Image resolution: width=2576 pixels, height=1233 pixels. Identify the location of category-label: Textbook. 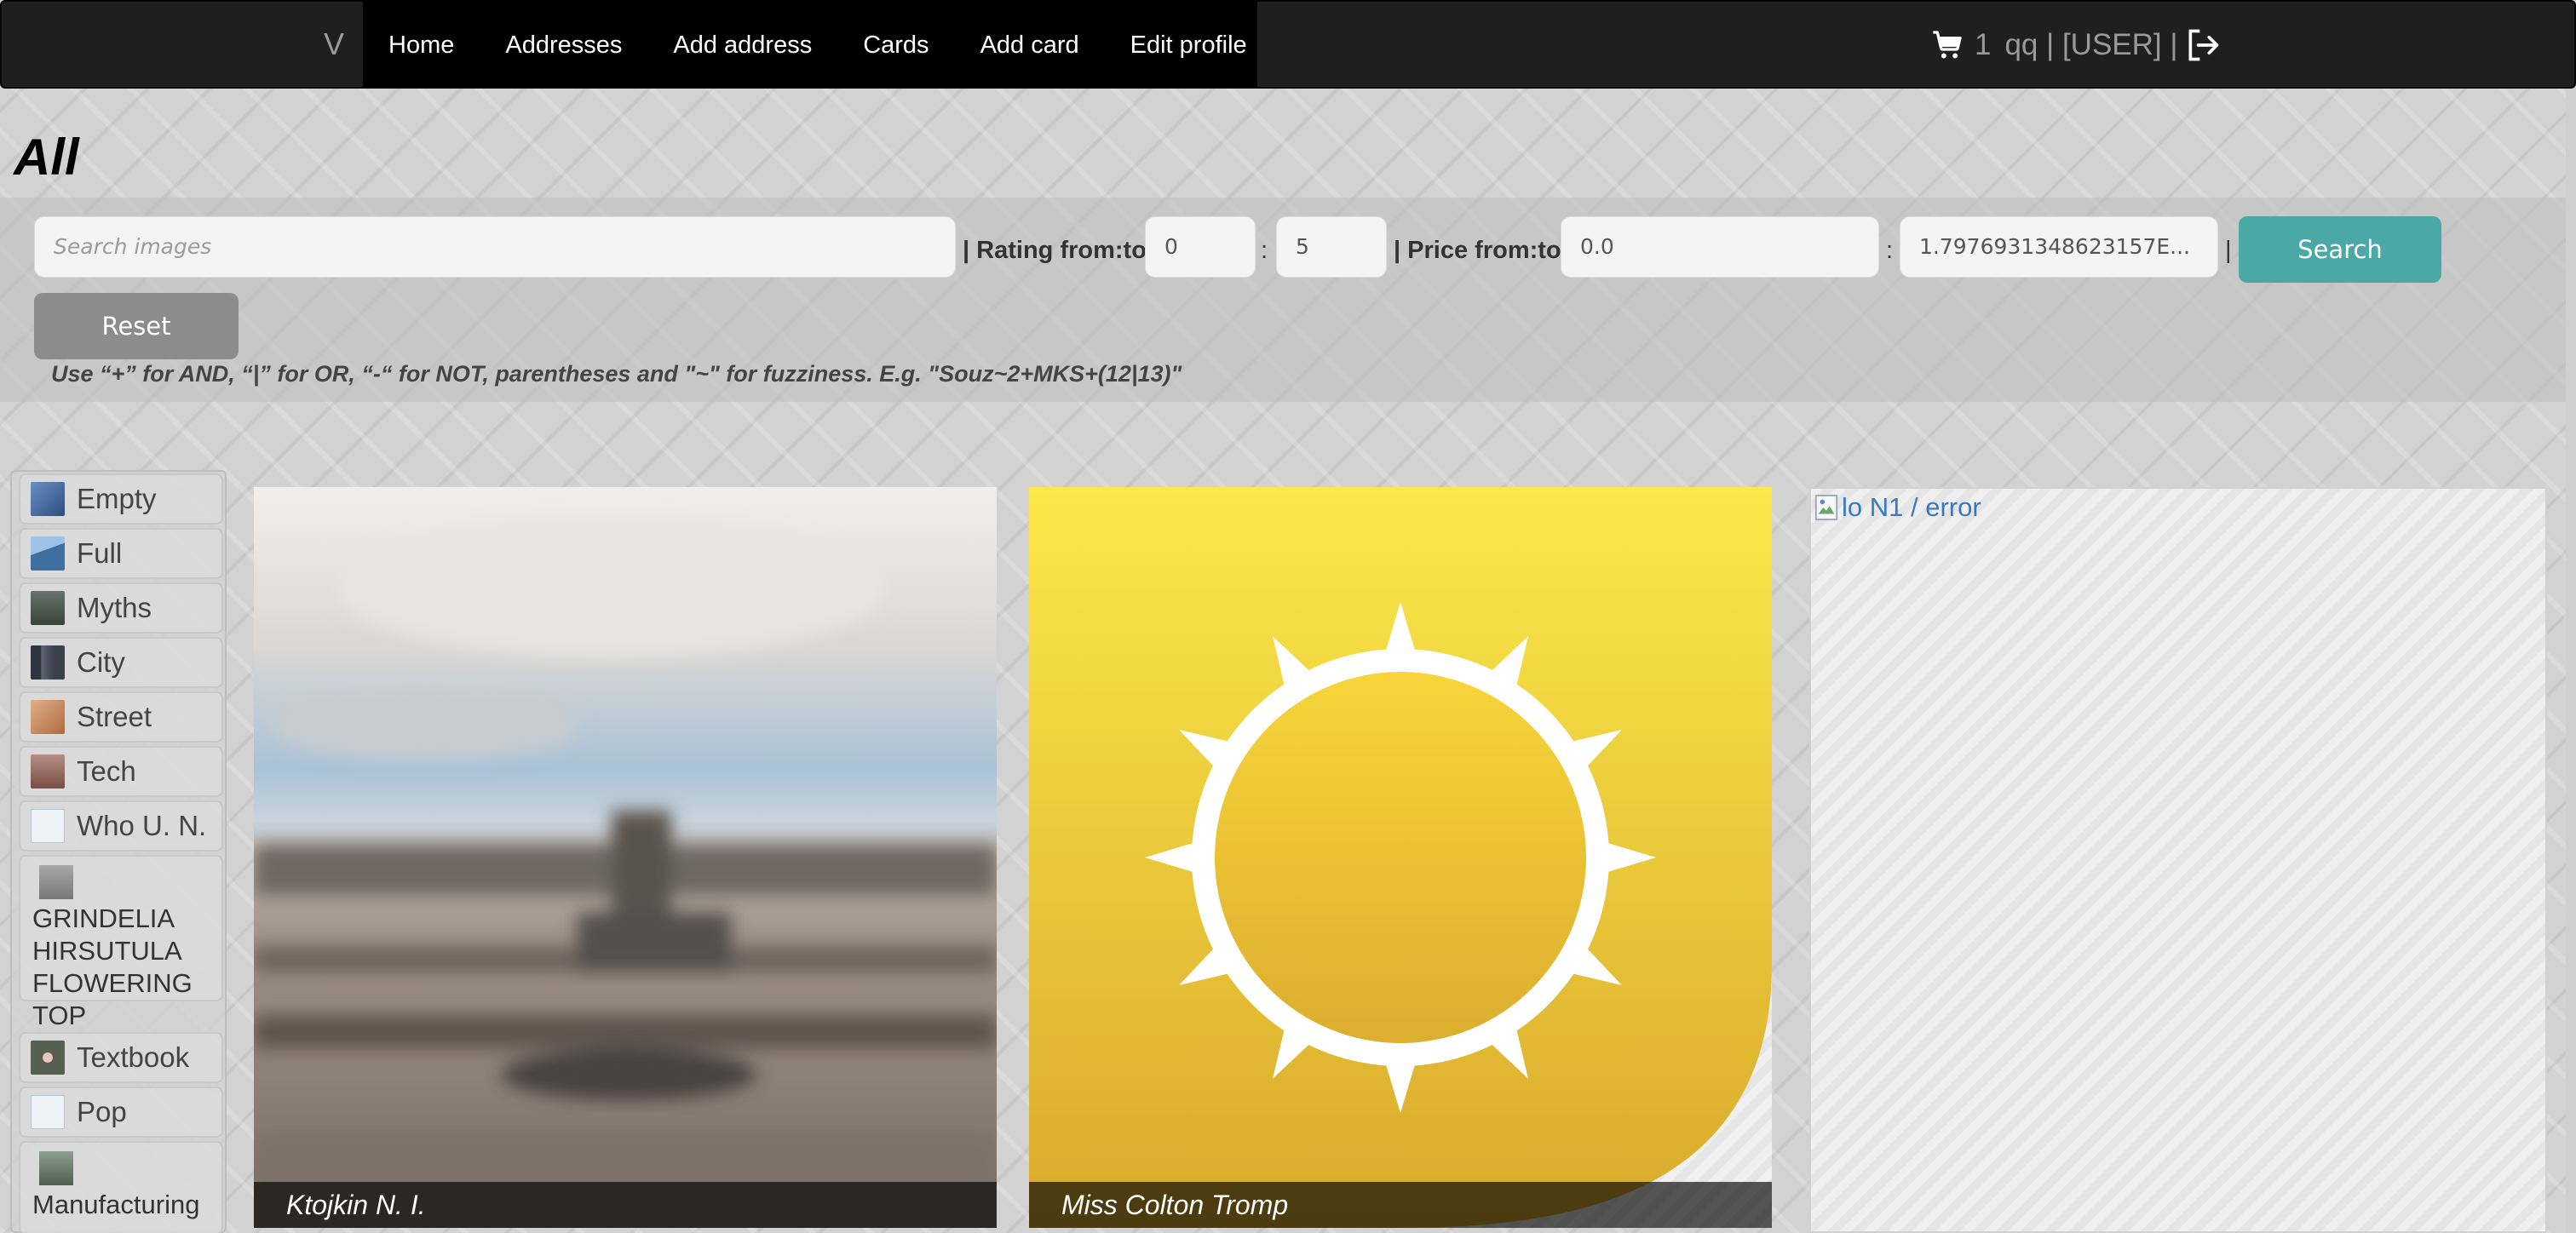
(134, 1057).